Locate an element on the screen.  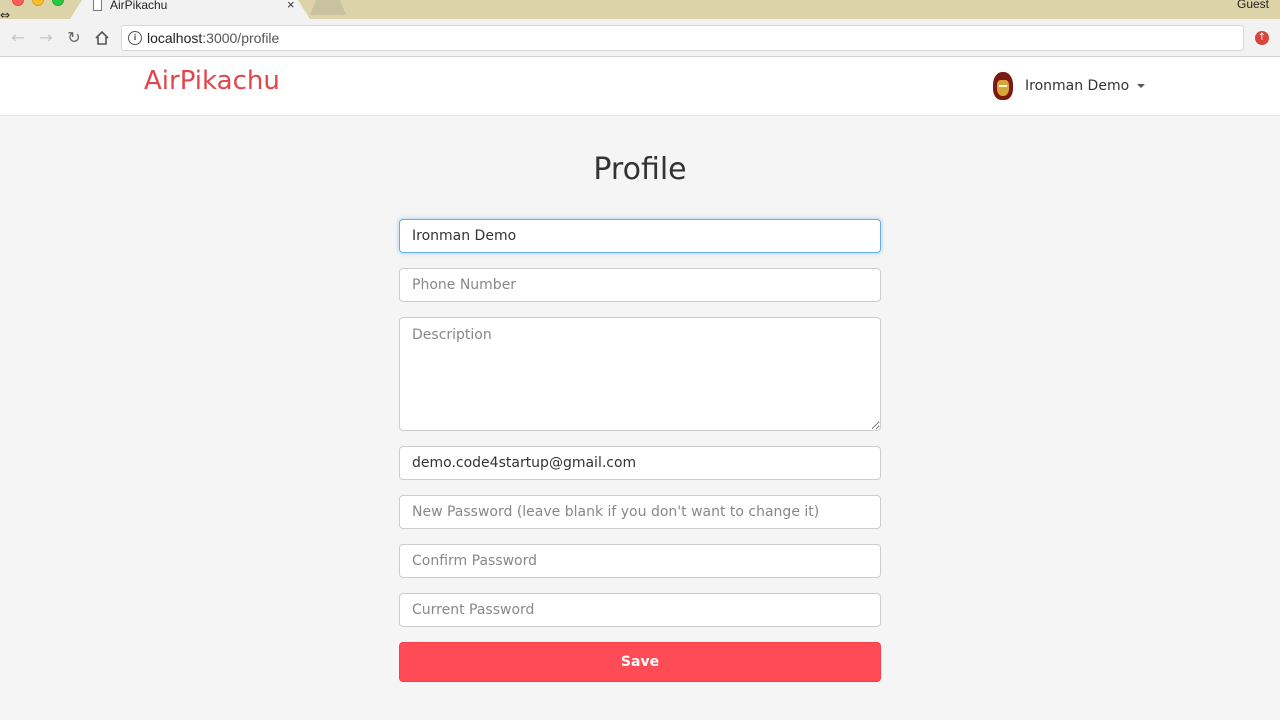
description-textarea is located at coordinates (640, 374).